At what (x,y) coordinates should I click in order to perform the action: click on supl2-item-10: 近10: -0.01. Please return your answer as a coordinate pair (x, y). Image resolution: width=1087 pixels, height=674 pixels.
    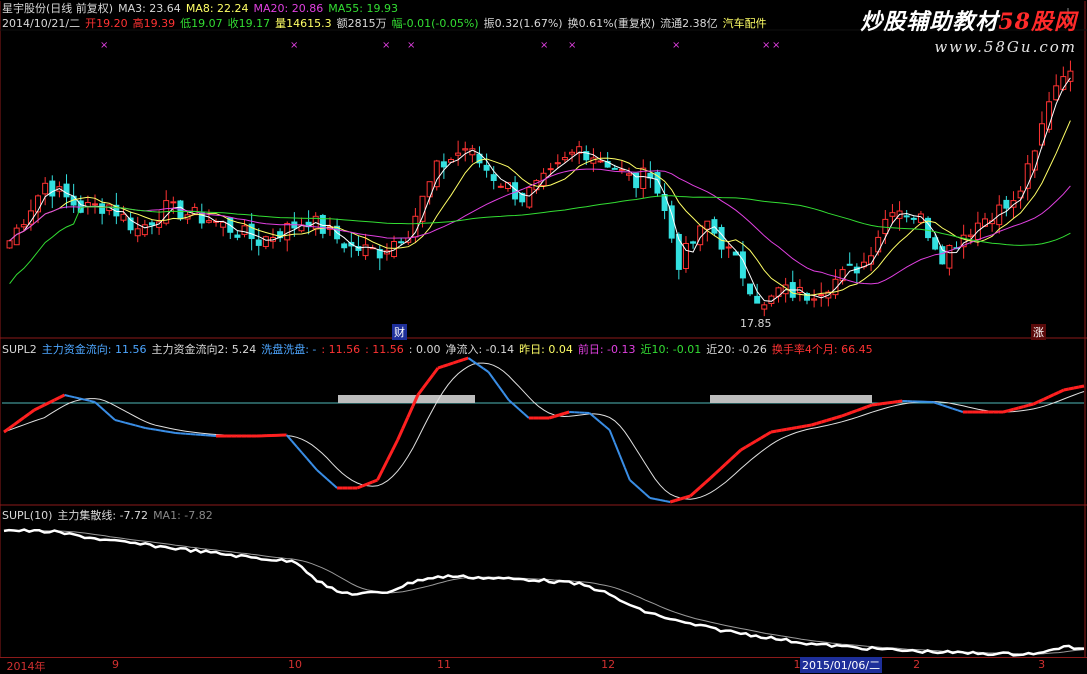
    Looking at the image, I should click on (671, 349).